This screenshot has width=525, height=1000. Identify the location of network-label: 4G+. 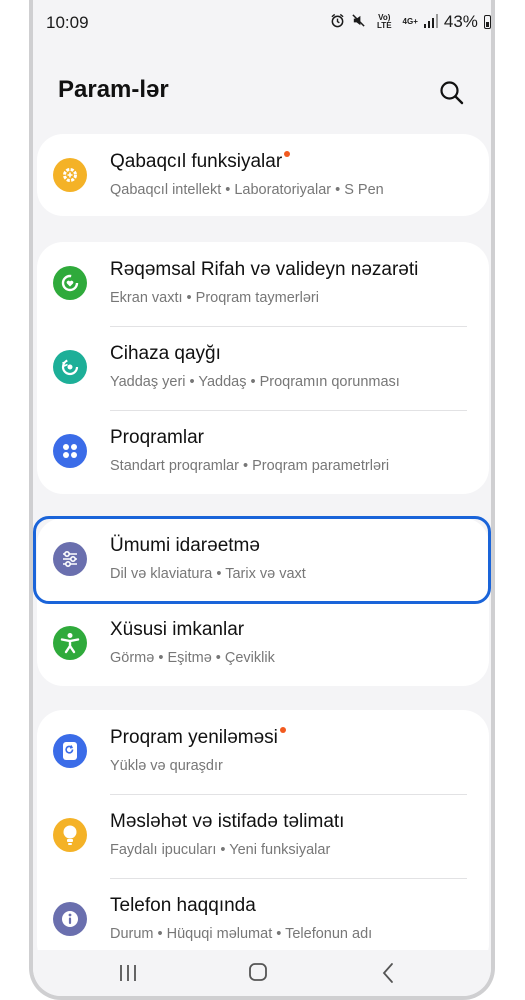
(410, 21).